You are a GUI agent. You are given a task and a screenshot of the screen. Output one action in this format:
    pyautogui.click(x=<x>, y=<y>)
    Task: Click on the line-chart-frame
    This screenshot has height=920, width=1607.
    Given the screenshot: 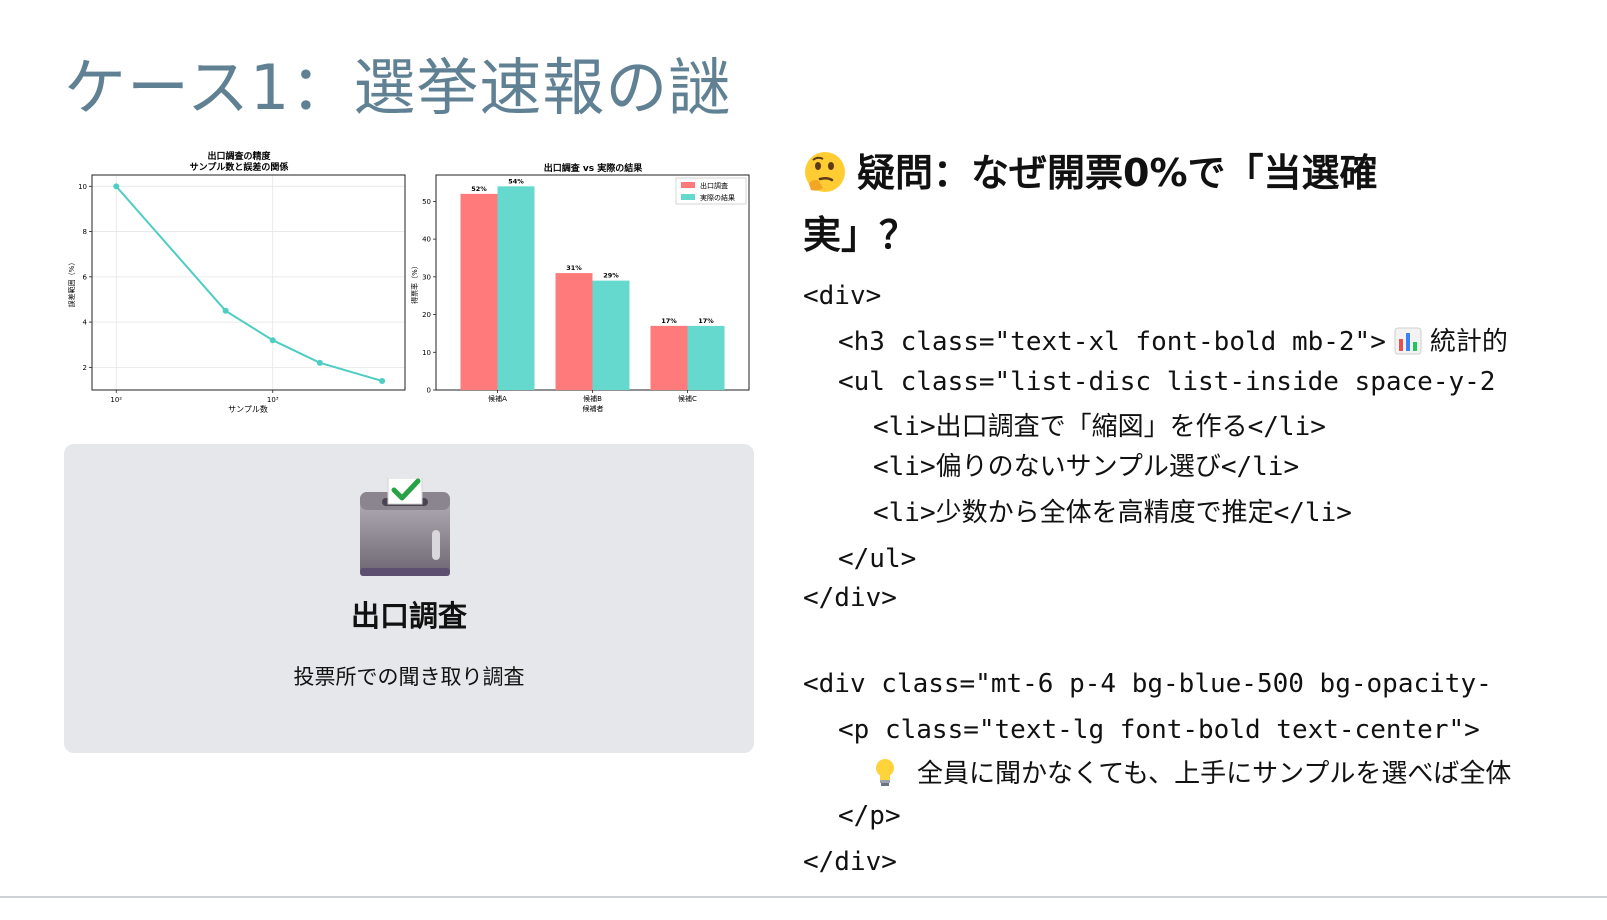 What is the action you would take?
    pyautogui.click(x=248, y=282)
    